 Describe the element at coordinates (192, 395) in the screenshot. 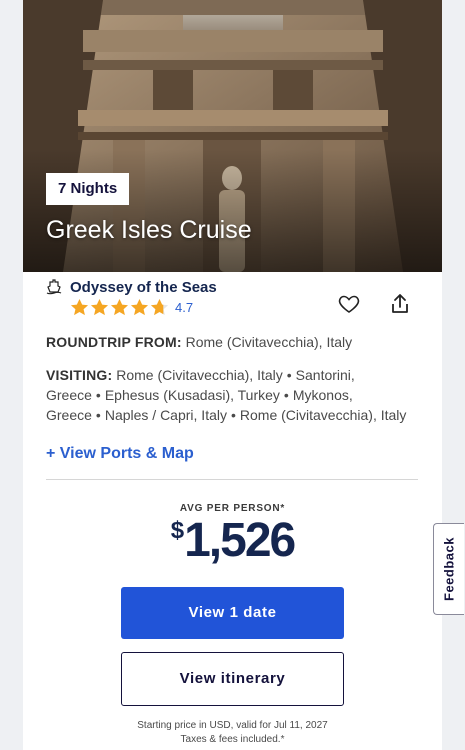

I see `port-item: Ephesus (Kusadasi), Turkey` at that location.